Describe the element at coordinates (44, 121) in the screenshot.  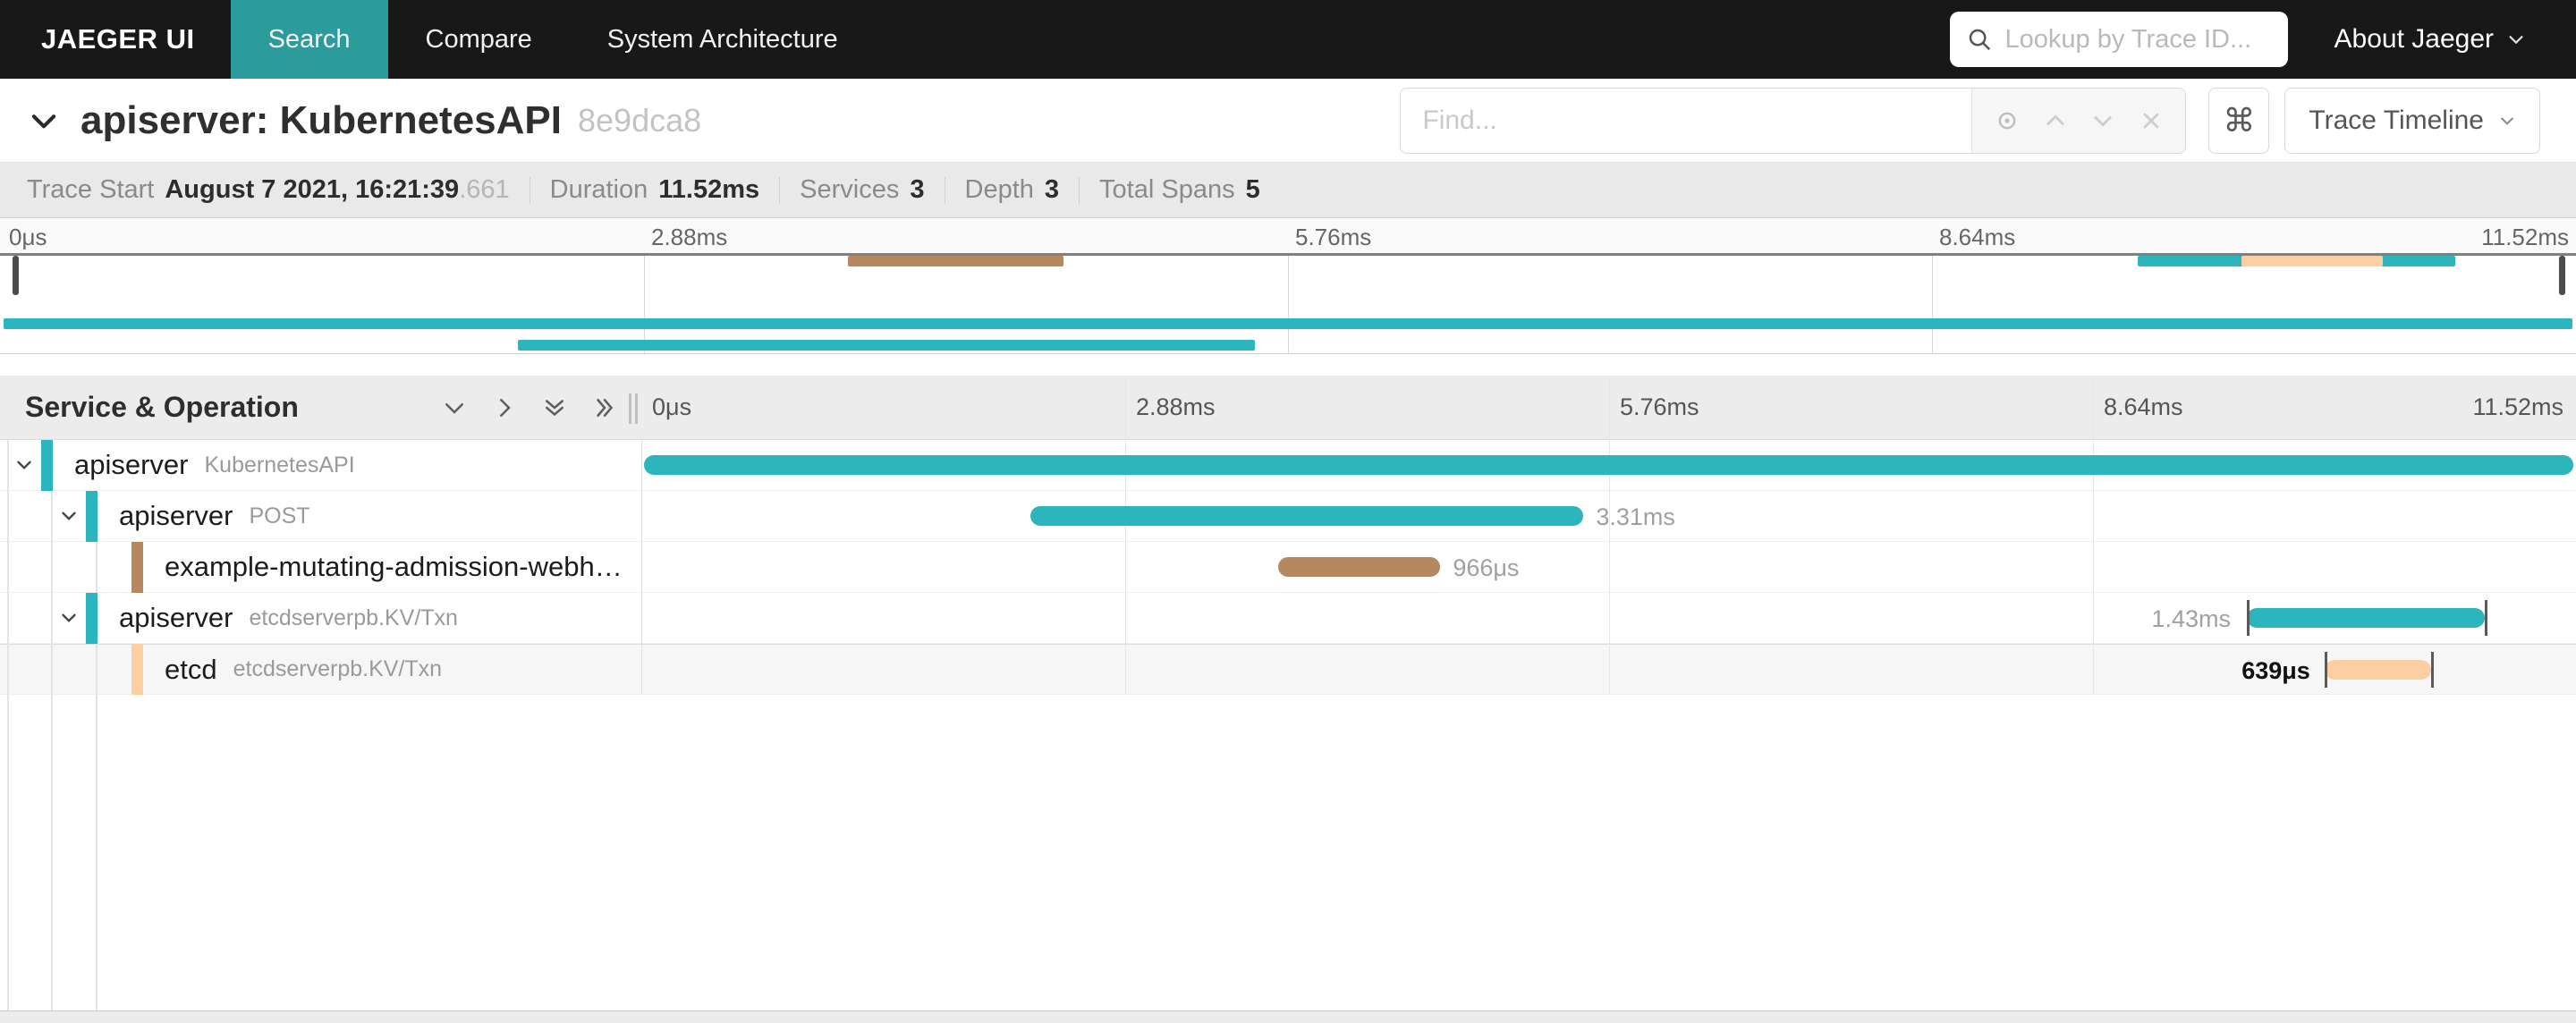
I see `collapse-trace-chevron-icon` at that location.